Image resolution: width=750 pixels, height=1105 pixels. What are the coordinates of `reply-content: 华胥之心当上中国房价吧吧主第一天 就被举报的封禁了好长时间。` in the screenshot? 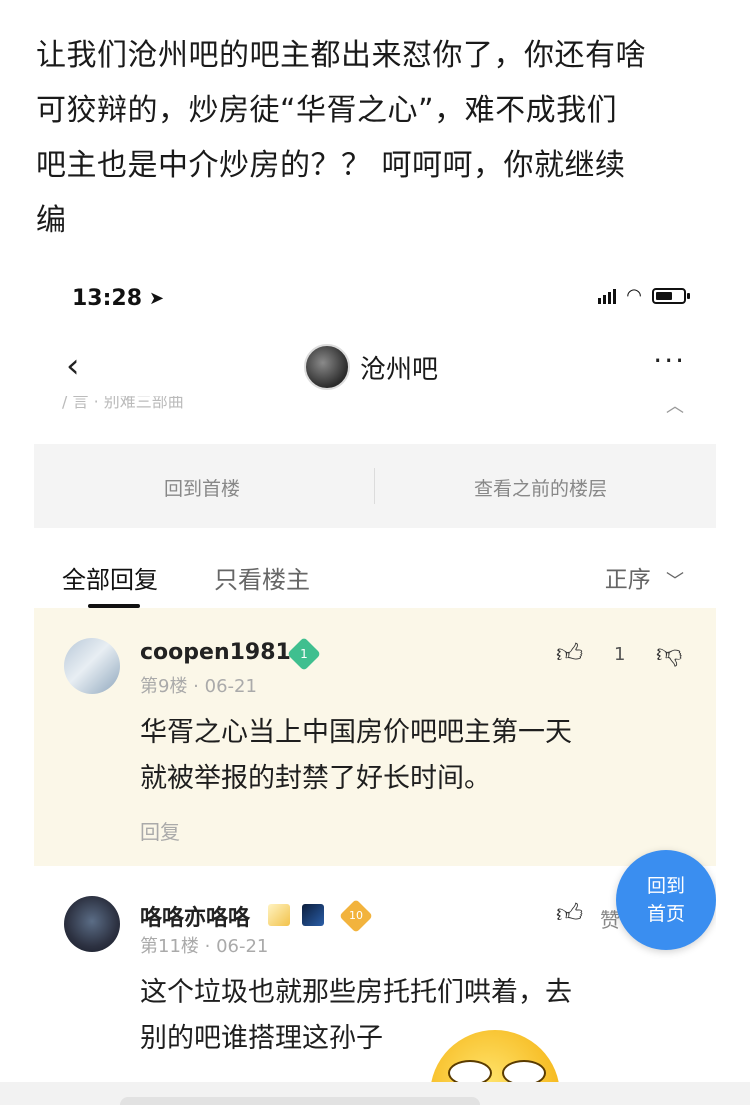 It's located at (356, 756).